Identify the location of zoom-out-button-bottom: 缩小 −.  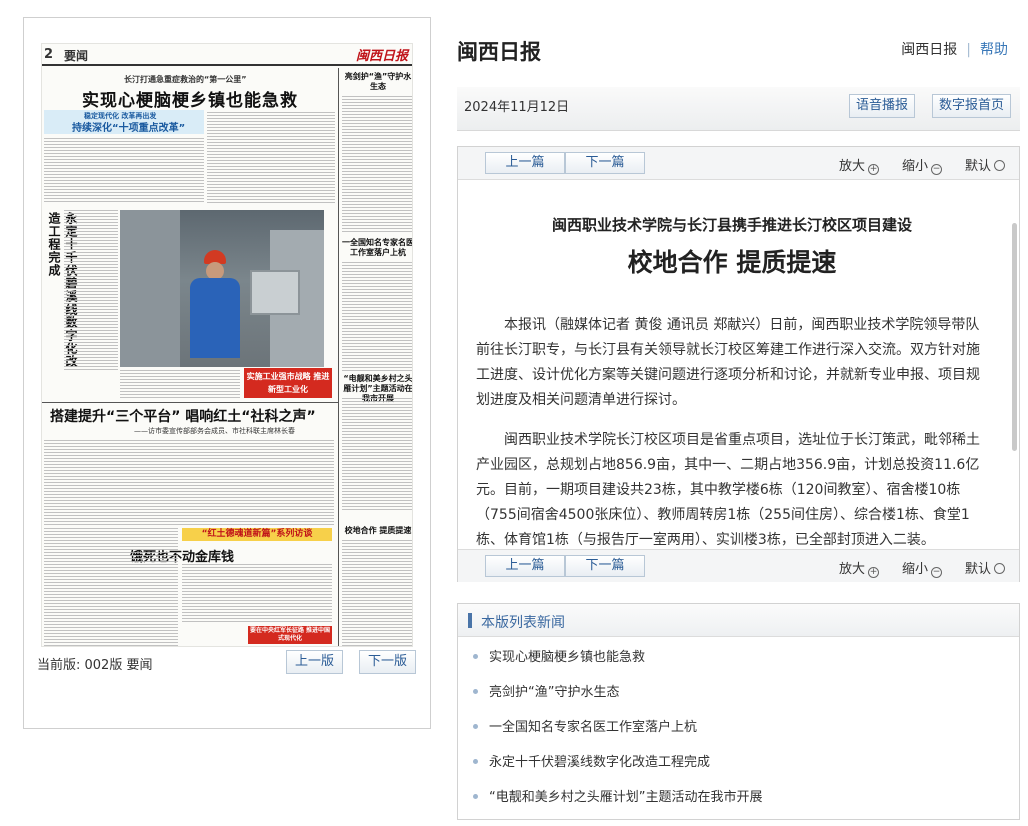
(922, 568).